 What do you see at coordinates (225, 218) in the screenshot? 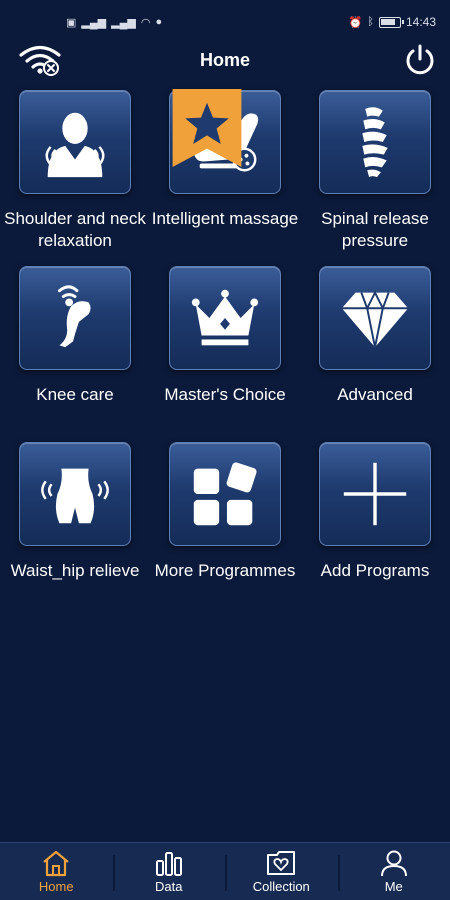
I see `program-label: Intelligent massage` at bounding box center [225, 218].